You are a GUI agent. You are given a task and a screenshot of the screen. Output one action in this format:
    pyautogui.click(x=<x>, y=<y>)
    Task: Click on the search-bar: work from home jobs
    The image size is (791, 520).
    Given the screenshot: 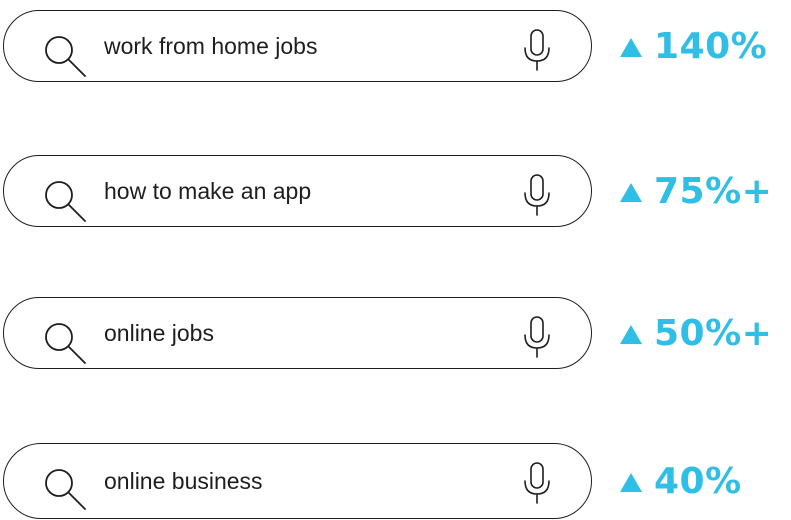 What is the action you would take?
    pyautogui.click(x=297, y=46)
    